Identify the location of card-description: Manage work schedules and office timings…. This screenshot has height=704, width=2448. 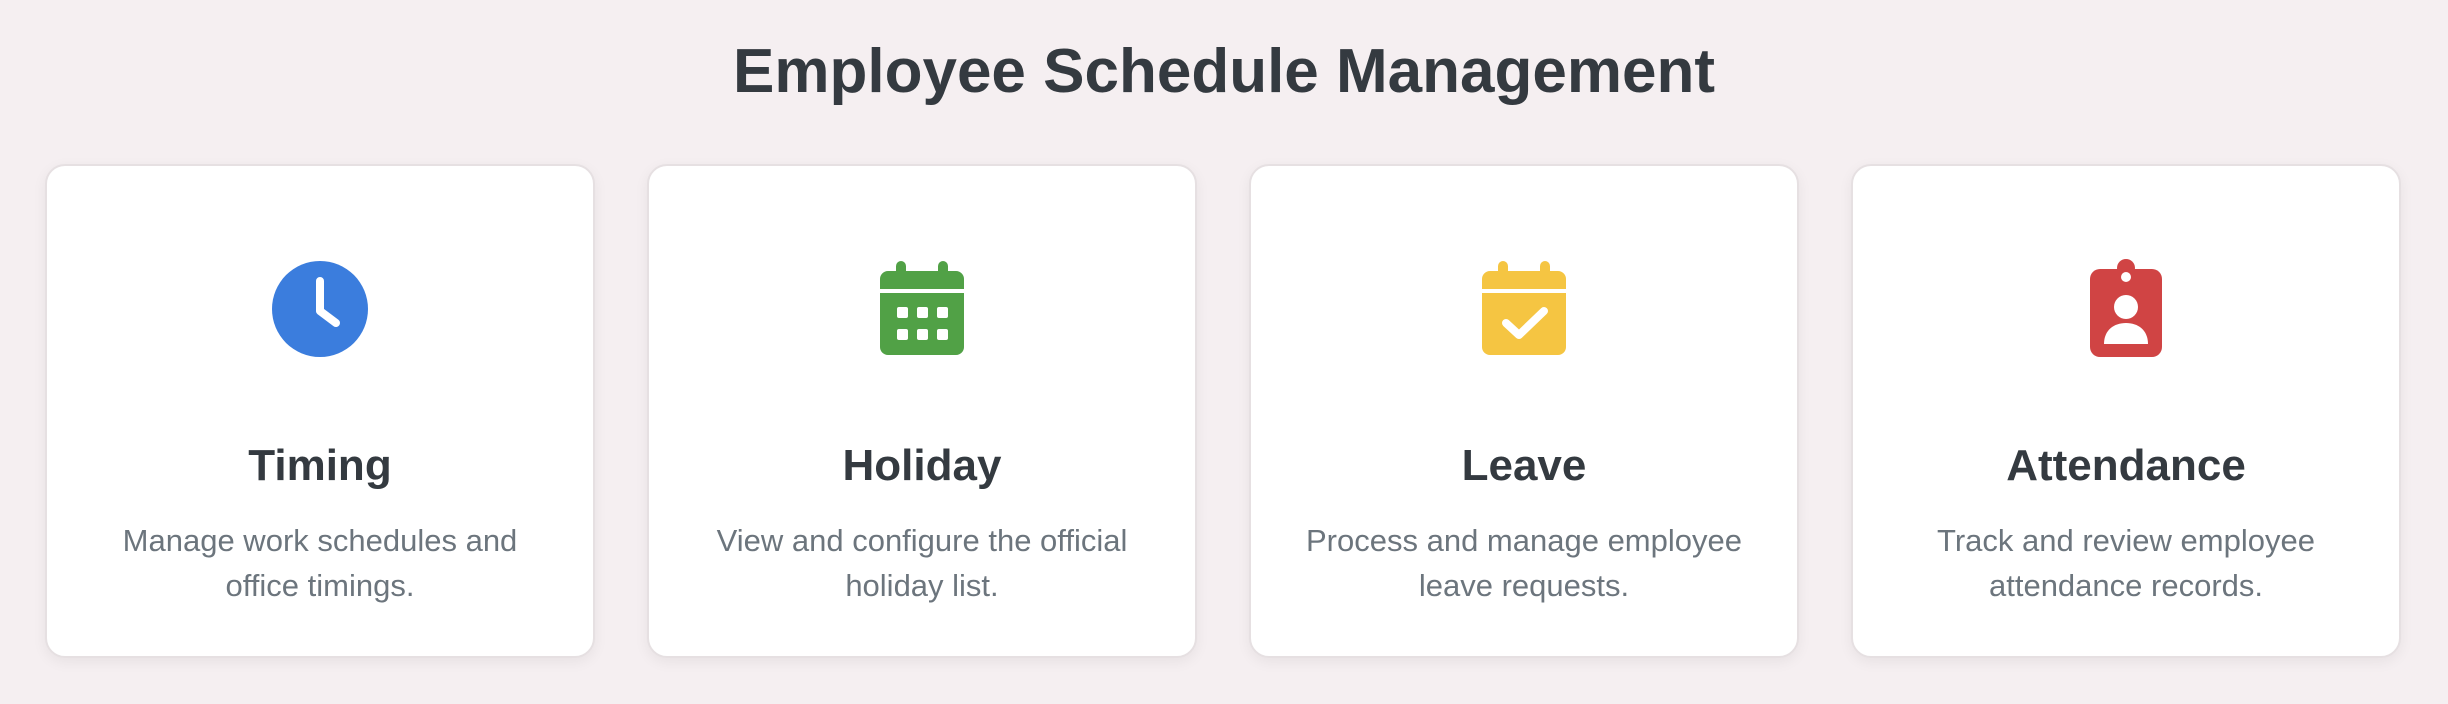
(320, 563).